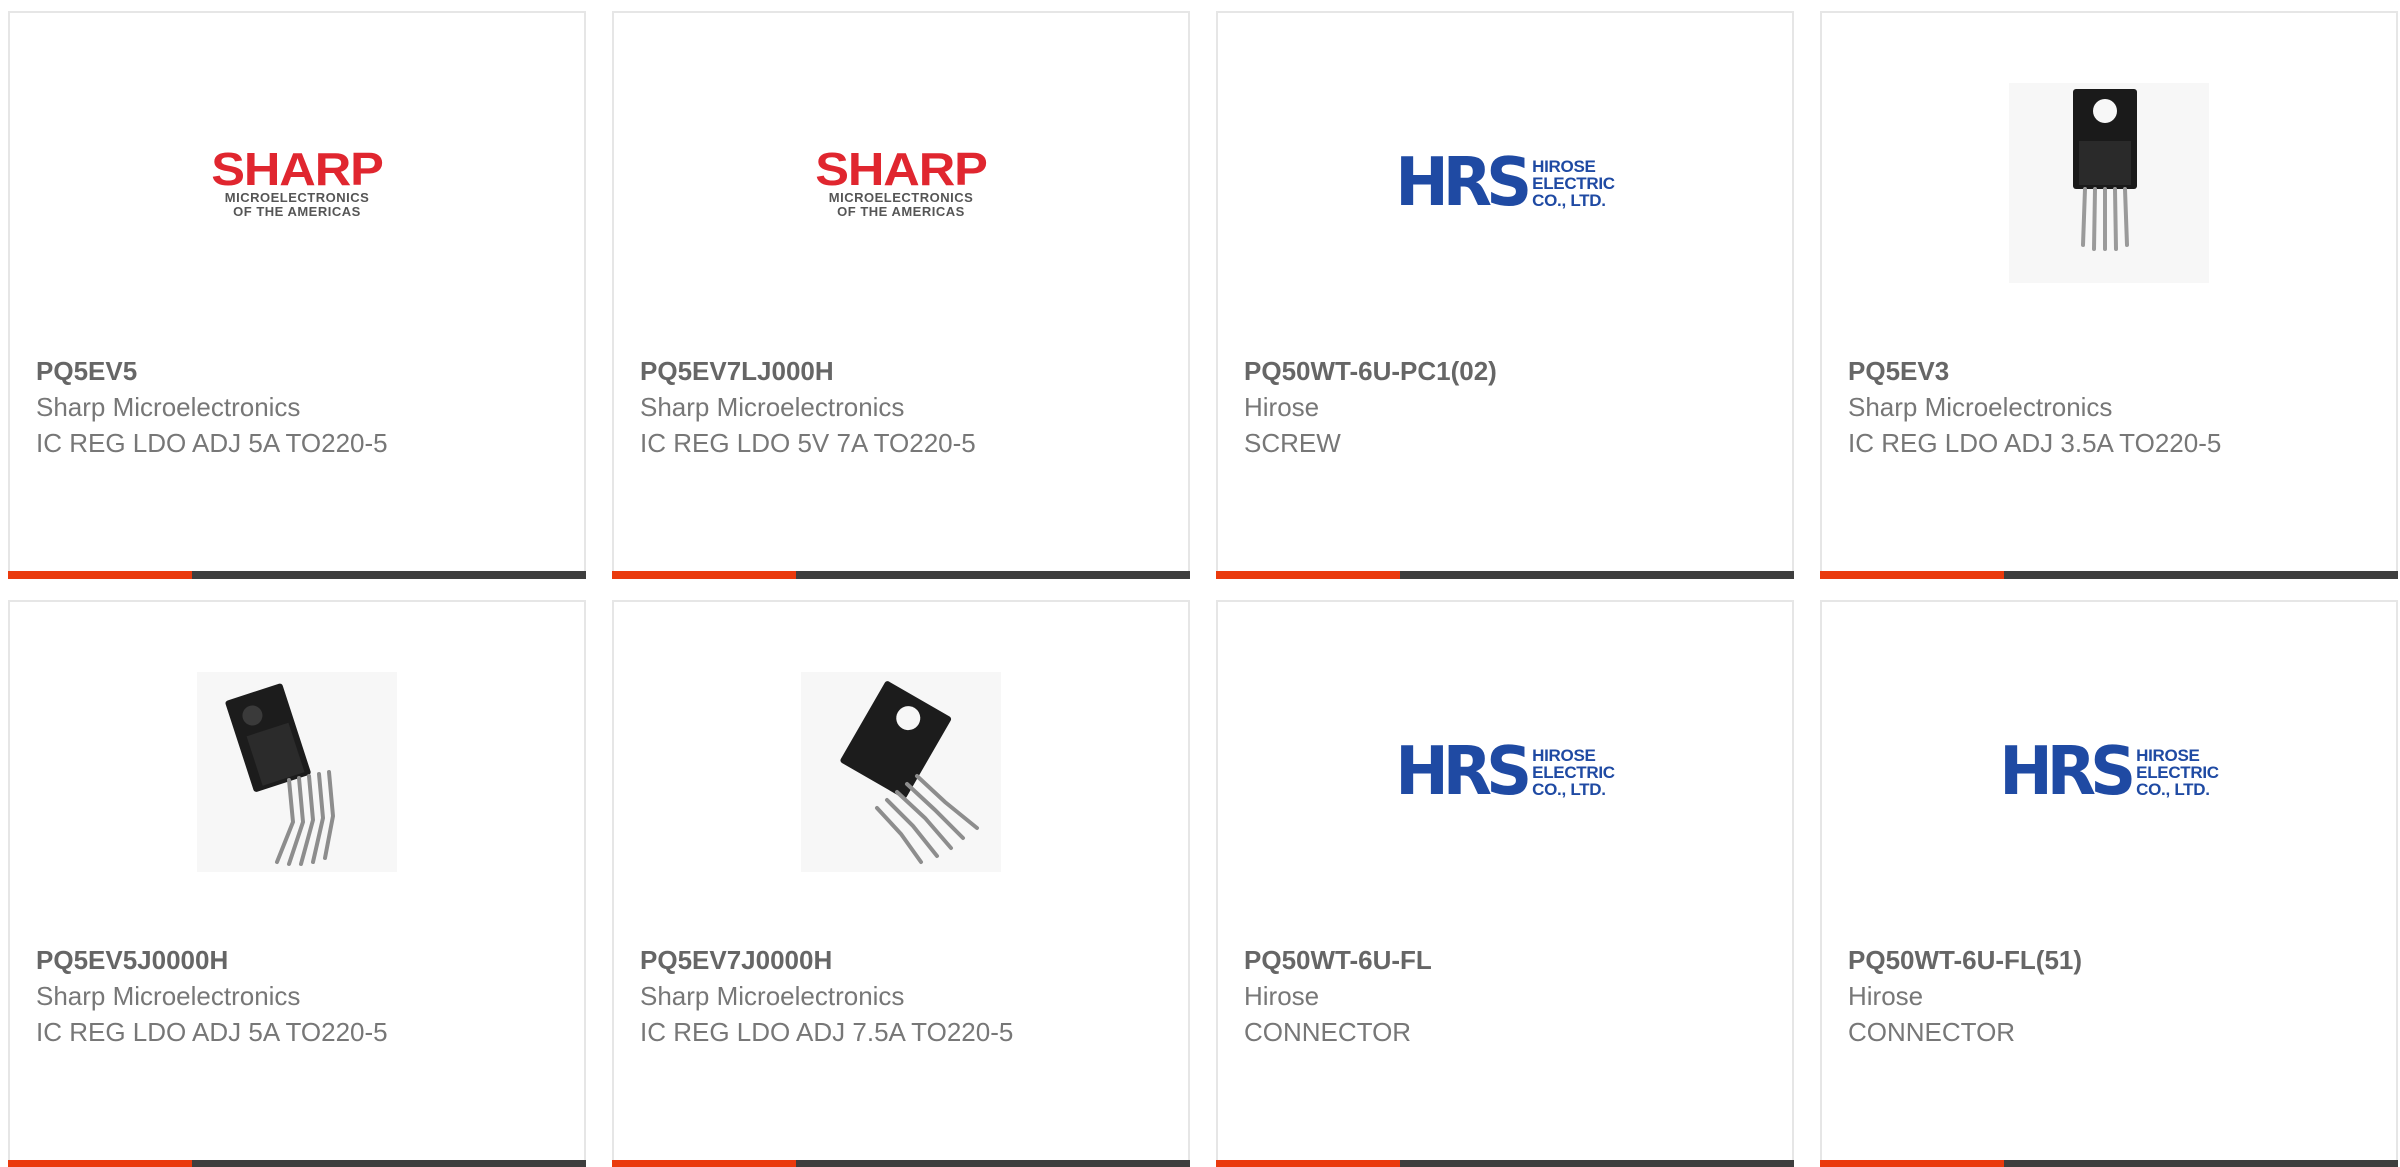  I want to click on description: IC REG LDO ADJ 7.5A TO220-5, so click(827, 1032).